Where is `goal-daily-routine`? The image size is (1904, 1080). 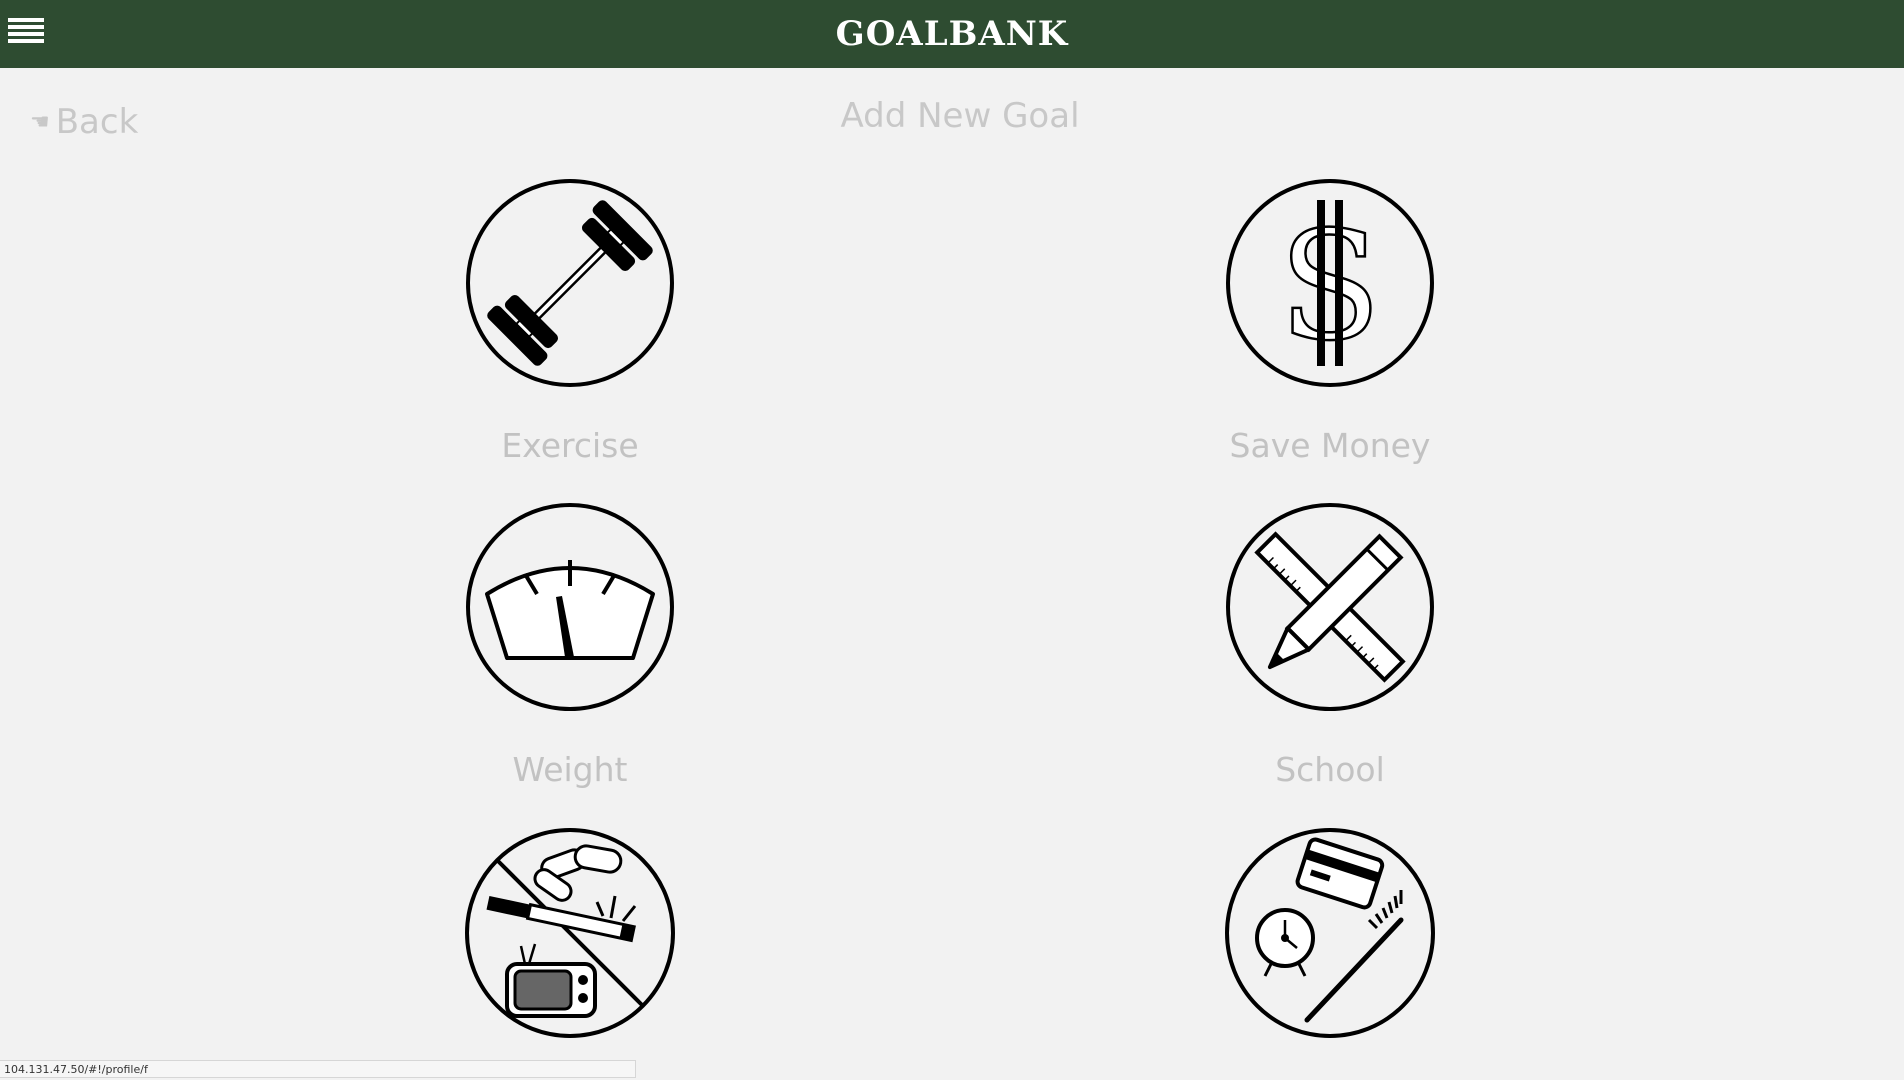
goal-daily-routine is located at coordinates (1330, 952).